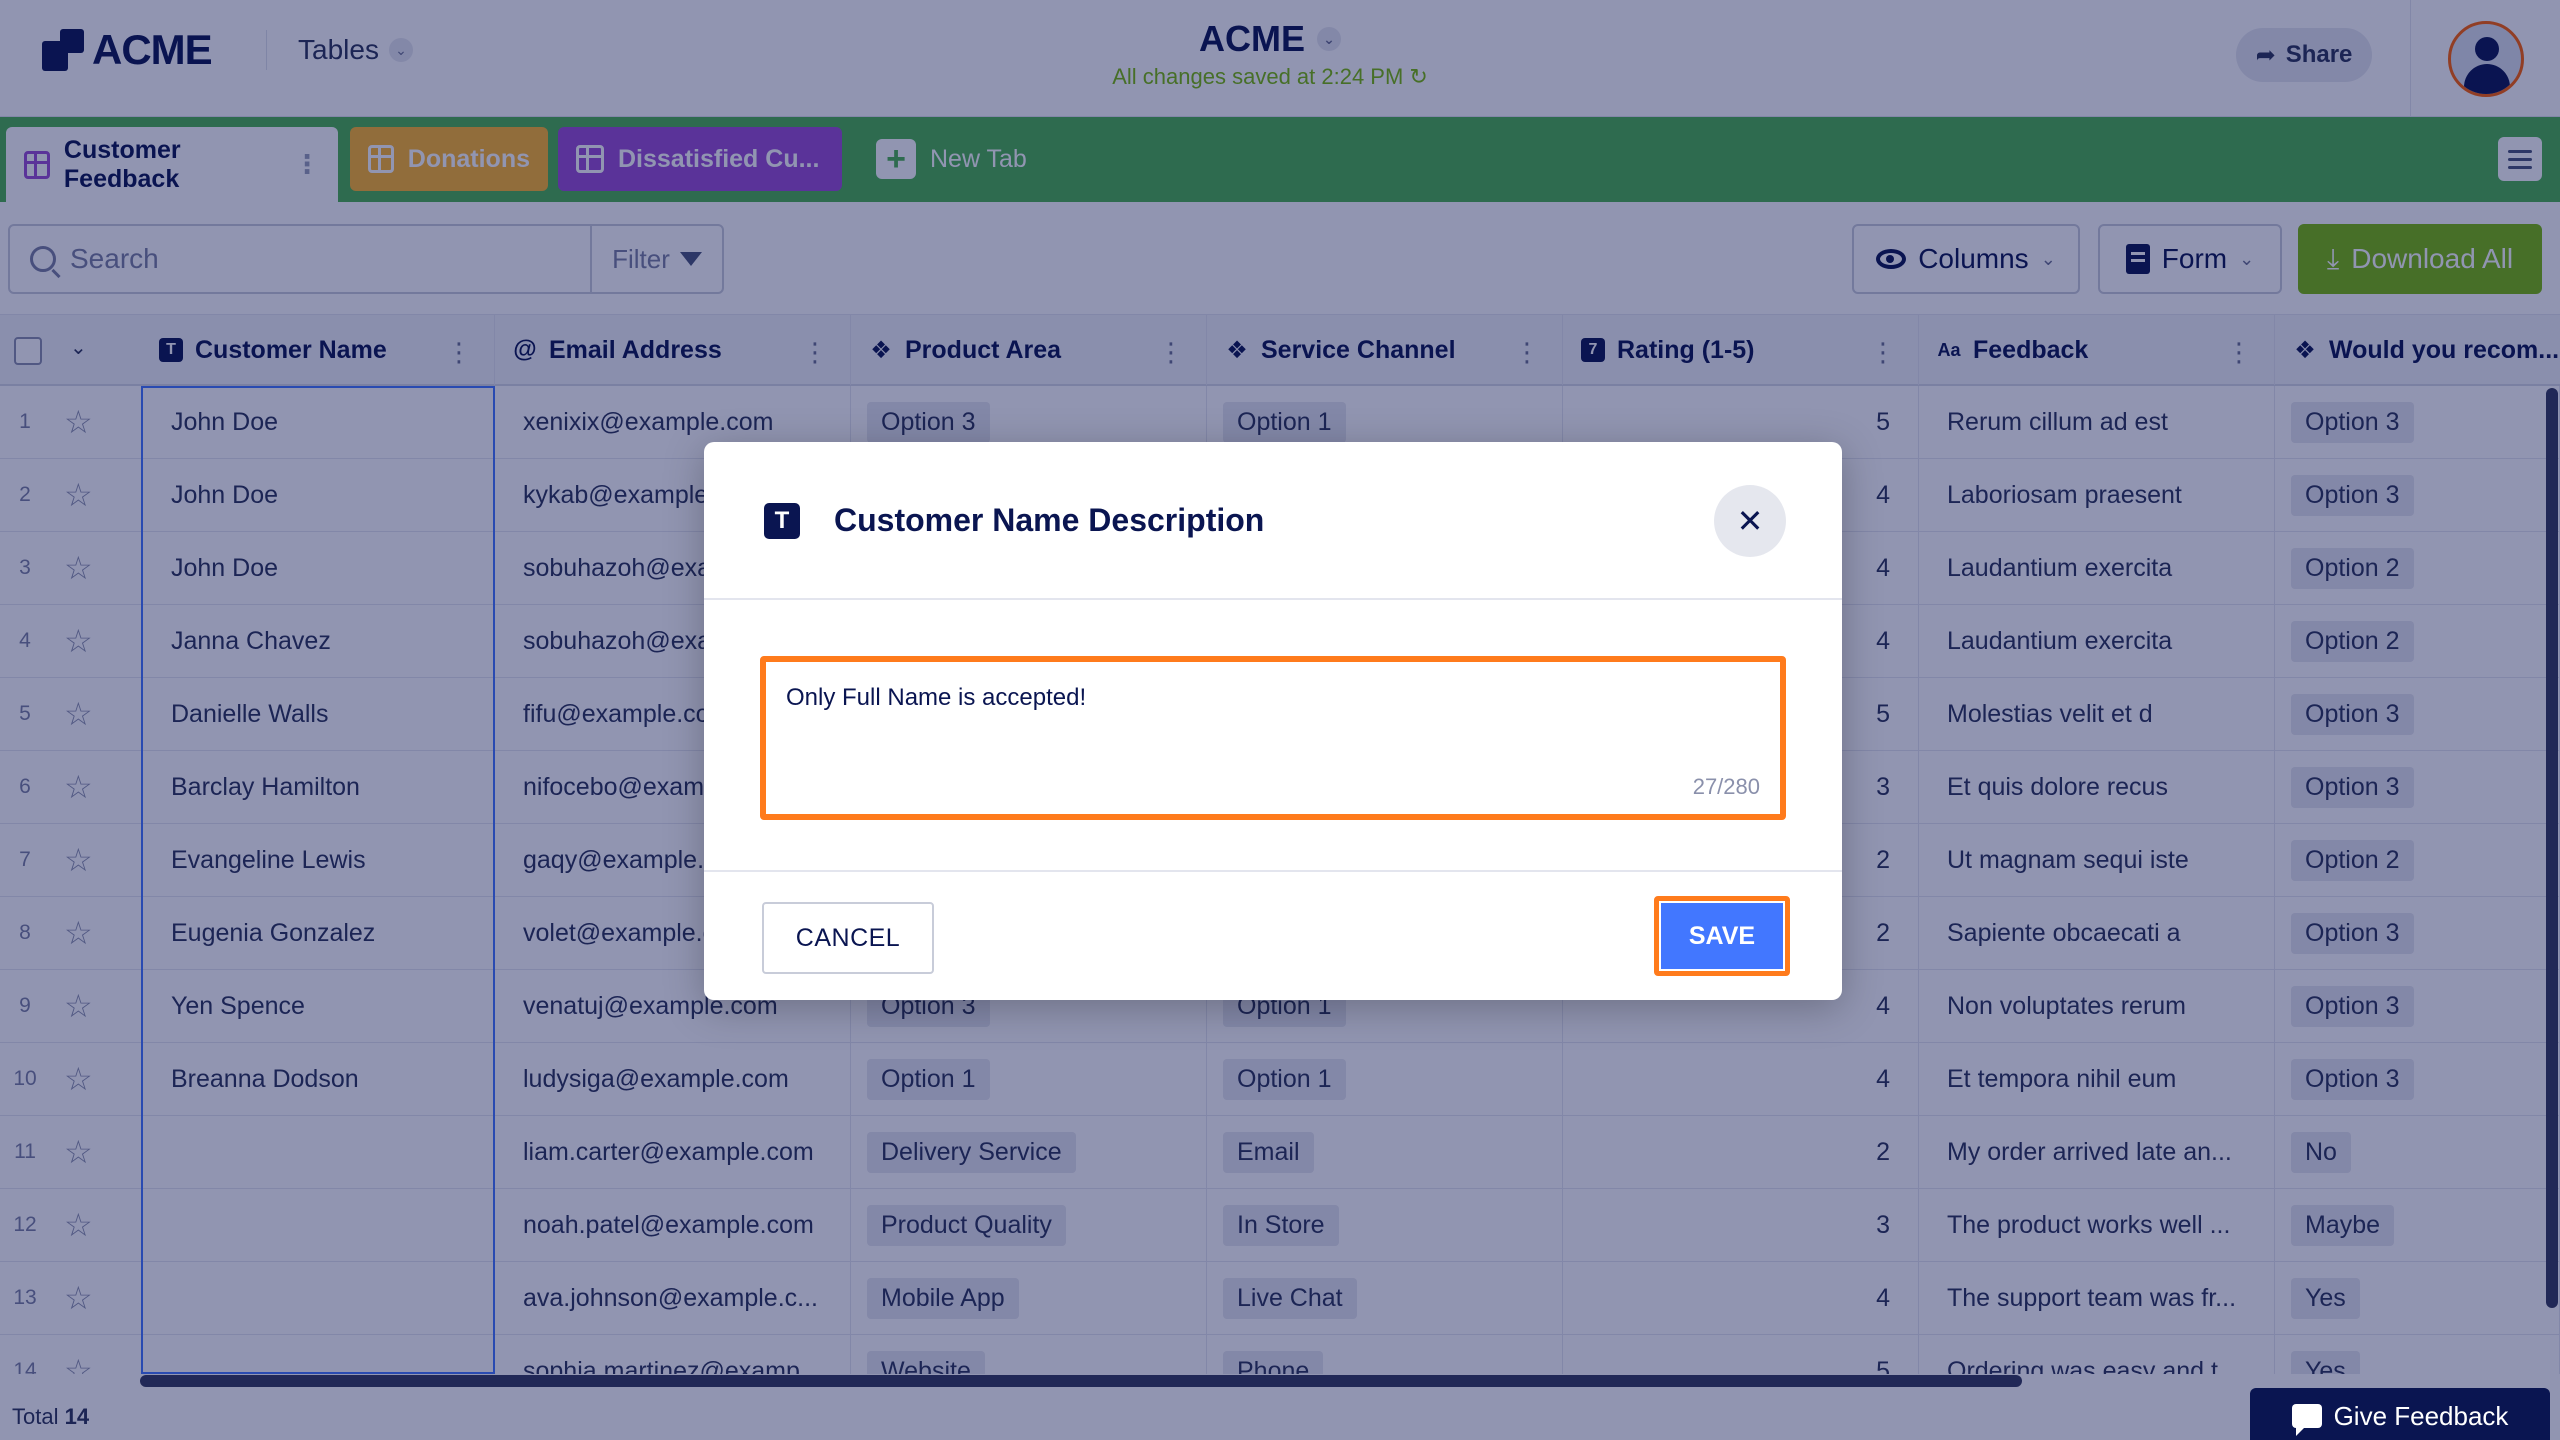 This screenshot has height=1440, width=2560. I want to click on description-value: Only Full Name is accepted!, so click(936, 697).